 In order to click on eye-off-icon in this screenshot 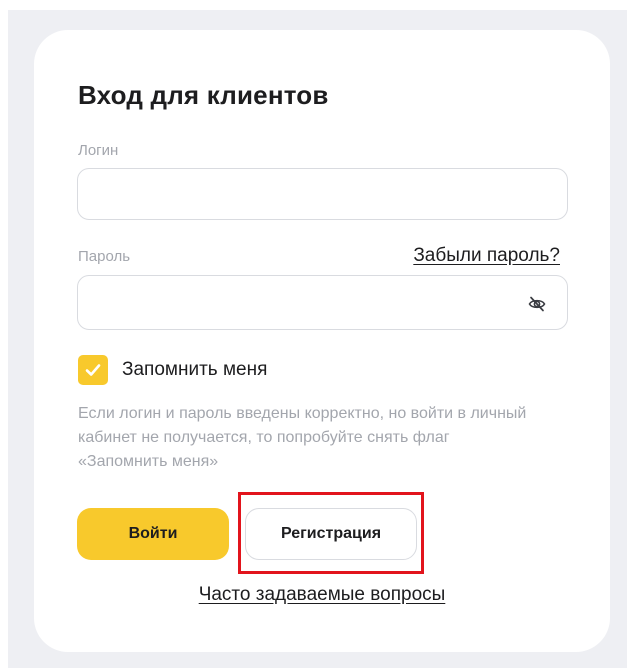, I will do `click(537, 304)`.